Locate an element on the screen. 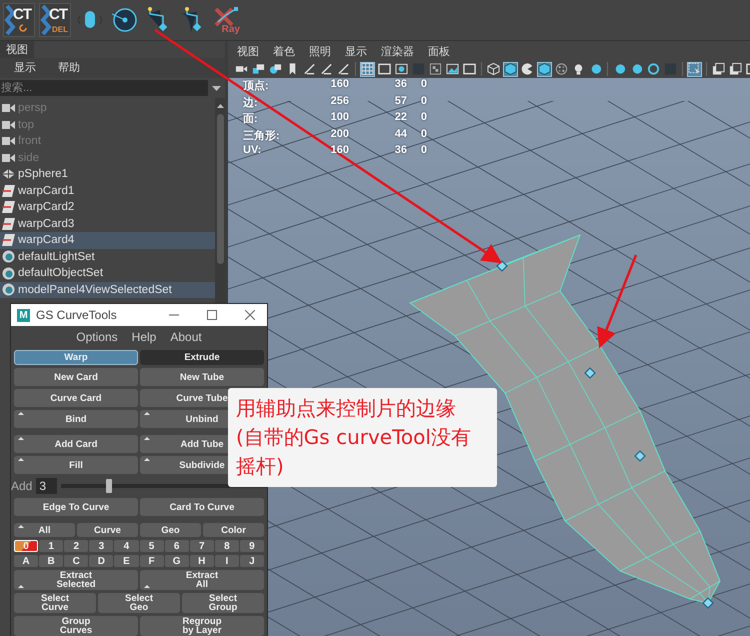 This screenshot has height=636, width=750. pie-icon is located at coordinates (527, 69).